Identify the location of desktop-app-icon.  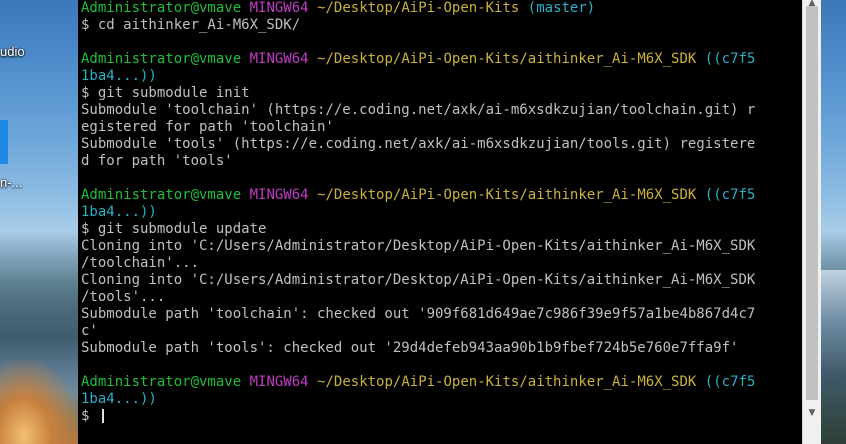
(4, 142).